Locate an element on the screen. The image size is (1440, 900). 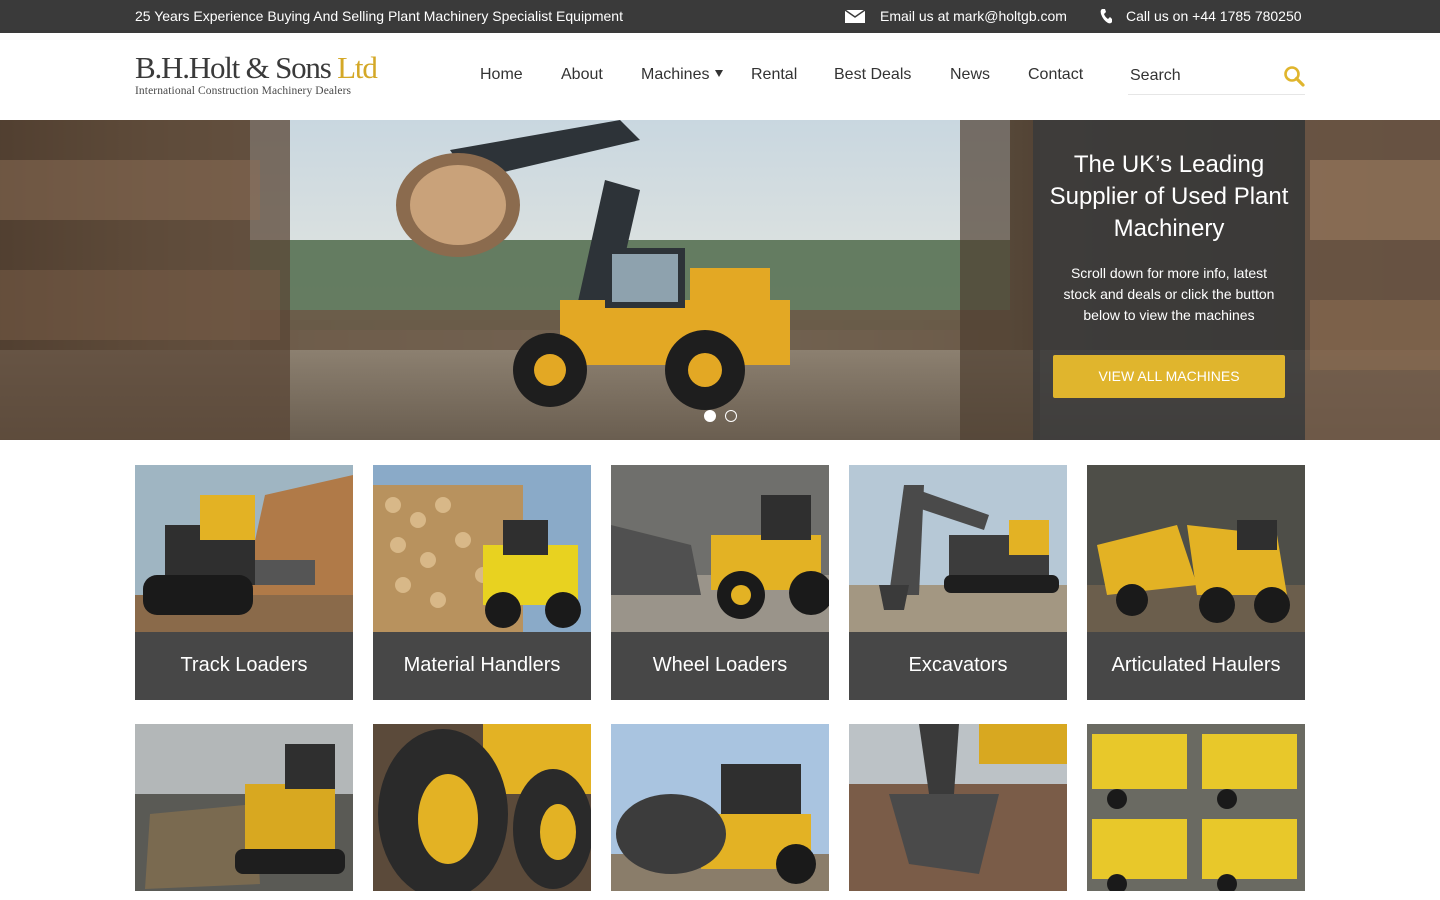
excavator-image is located at coordinates (958, 548).